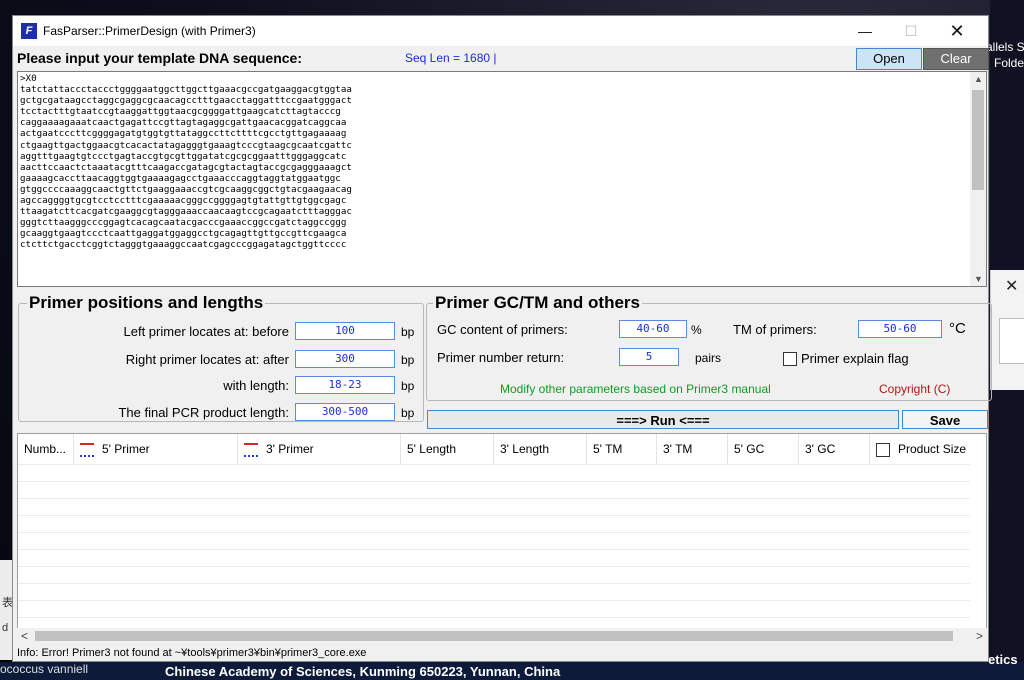  Describe the element at coordinates (978, 279) in the screenshot. I see `scroll-down-icon: ▼` at that location.